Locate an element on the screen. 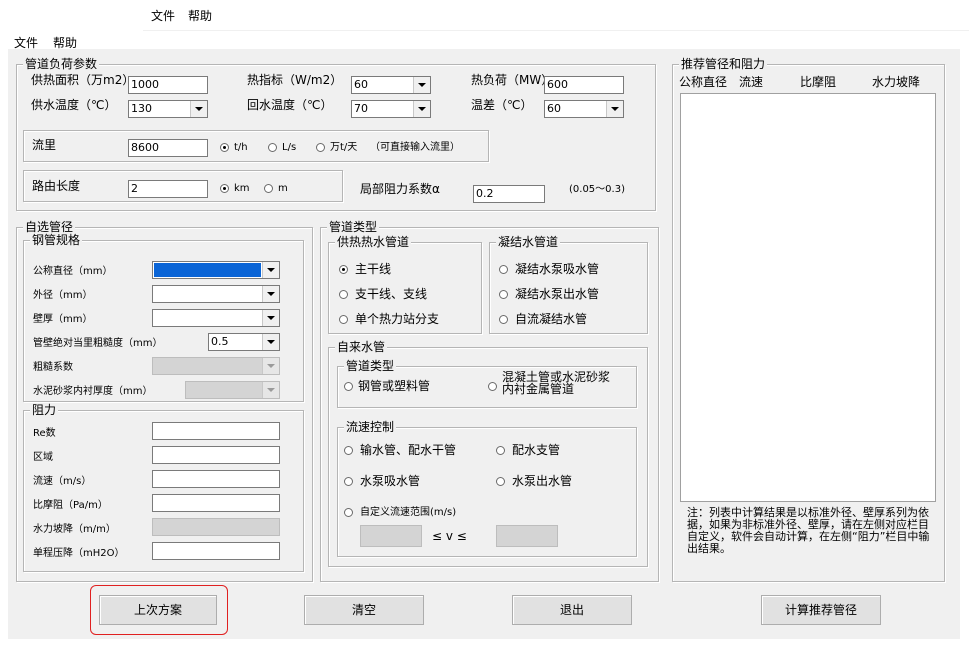 The height and width of the screenshot is (649, 969). water-pipe-type-title: 管道类型 is located at coordinates (370, 366).